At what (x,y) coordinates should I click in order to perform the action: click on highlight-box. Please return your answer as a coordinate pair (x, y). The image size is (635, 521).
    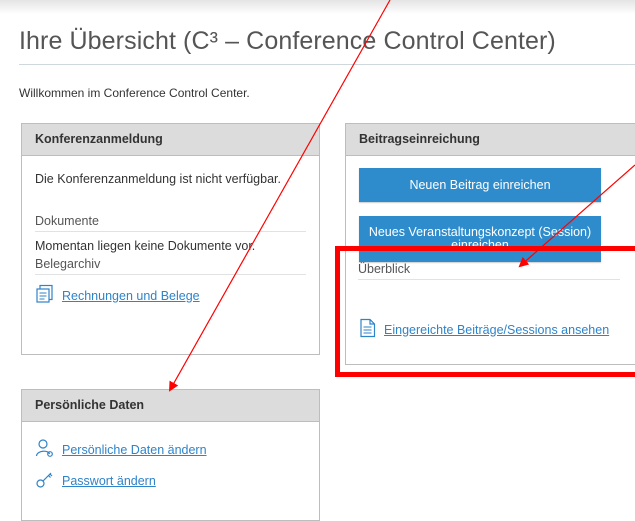
    Looking at the image, I should click on (485, 311).